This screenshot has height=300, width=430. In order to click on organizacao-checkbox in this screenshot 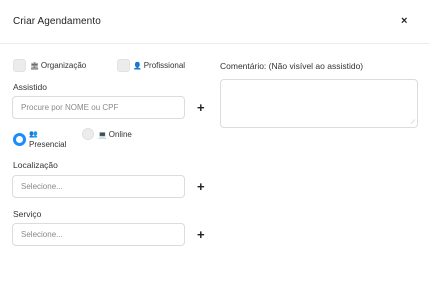, I will do `click(19, 65)`.